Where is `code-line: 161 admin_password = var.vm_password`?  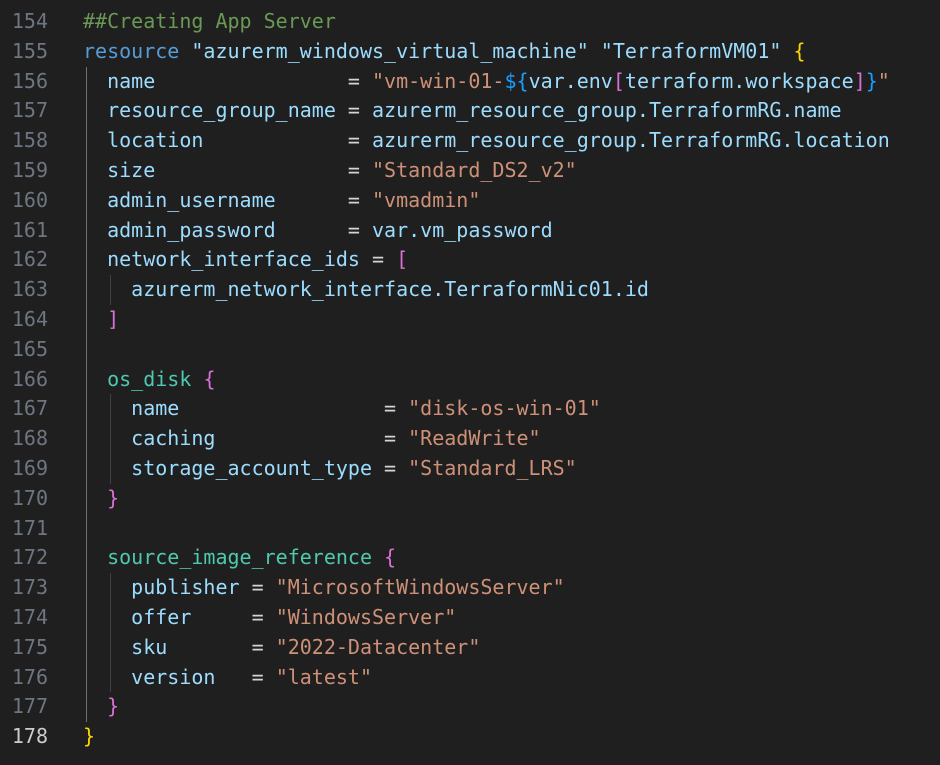 code-line: 161 admin_password = var.vm_password is located at coordinates (470, 231).